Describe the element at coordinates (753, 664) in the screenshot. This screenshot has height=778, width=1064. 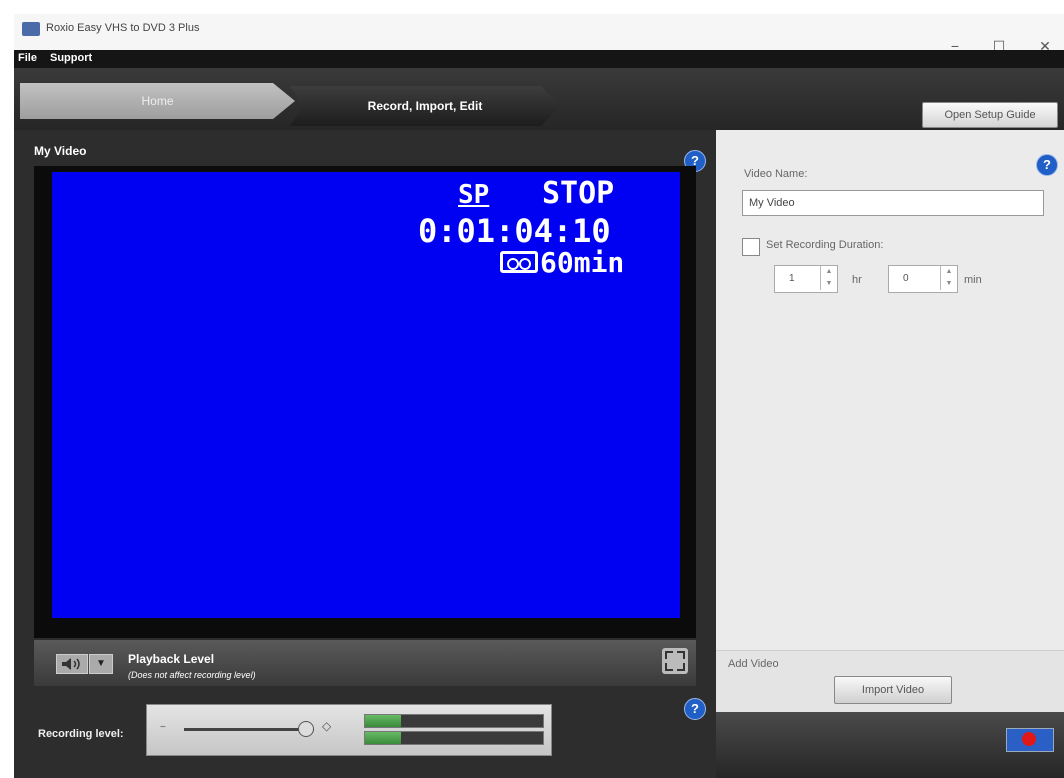
I see `add-video-label: Add Video` at that location.